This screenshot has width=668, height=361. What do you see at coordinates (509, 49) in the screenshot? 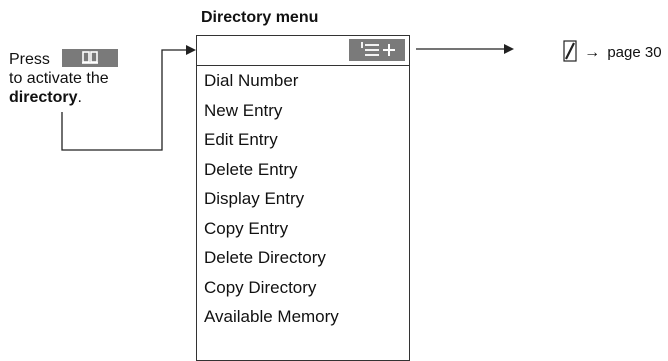
I see `arrowhead-to-edit` at bounding box center [509, 49].